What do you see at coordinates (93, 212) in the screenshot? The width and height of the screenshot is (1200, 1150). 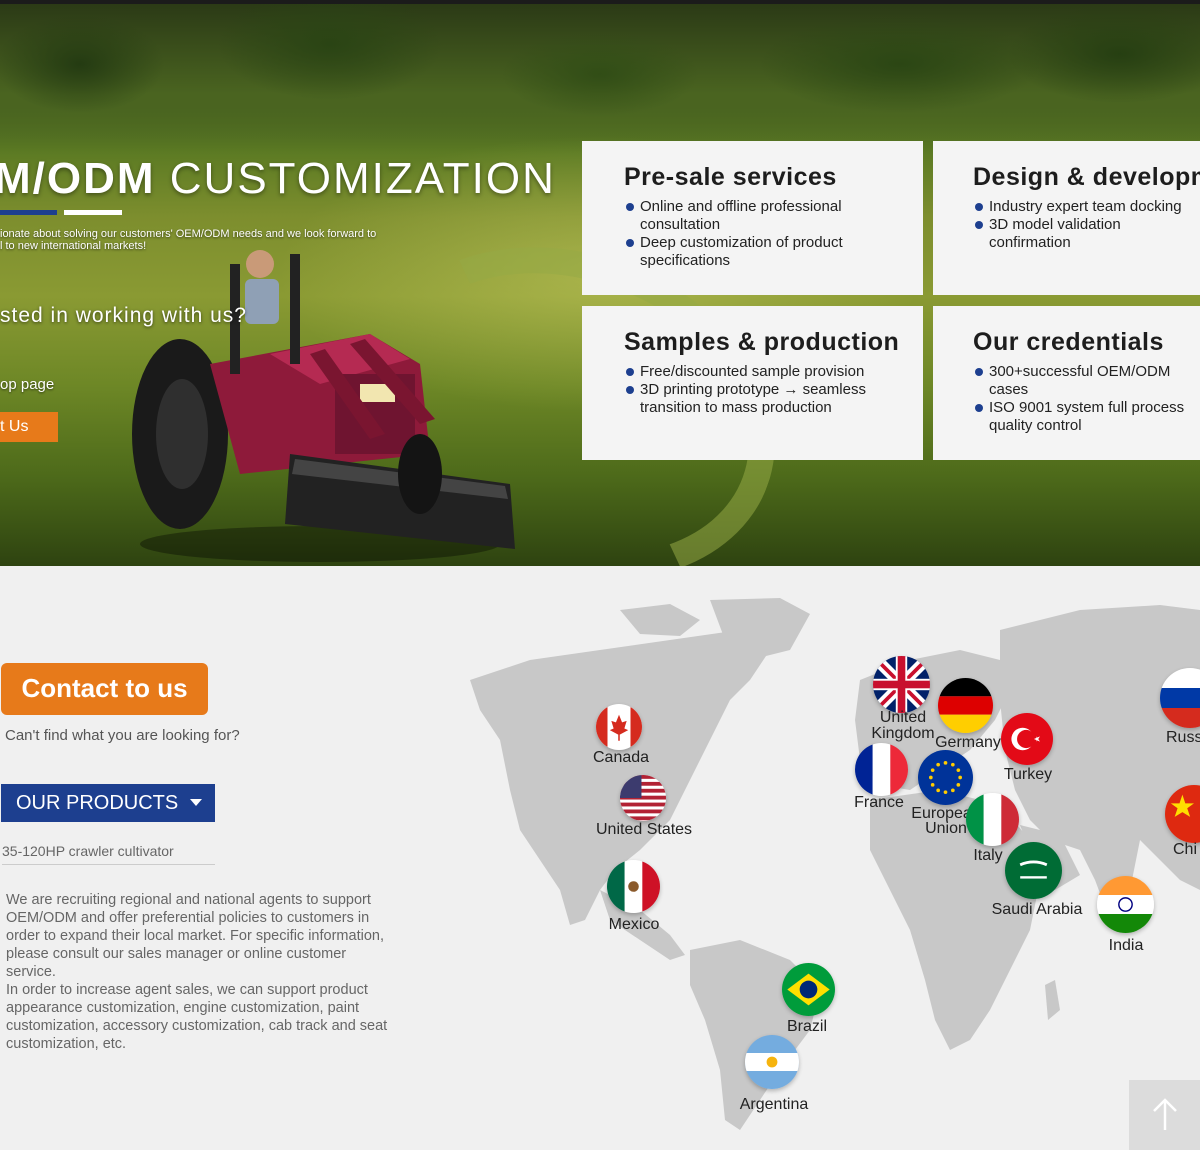 I see `title-underline-white` at bounding box center [93, 212].